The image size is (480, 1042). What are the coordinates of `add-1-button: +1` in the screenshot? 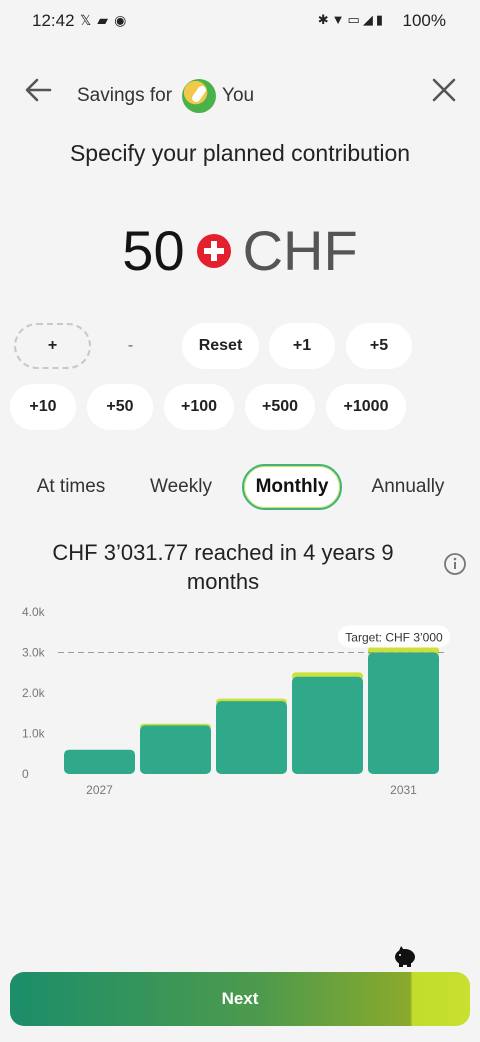 It's located at (302, 346).